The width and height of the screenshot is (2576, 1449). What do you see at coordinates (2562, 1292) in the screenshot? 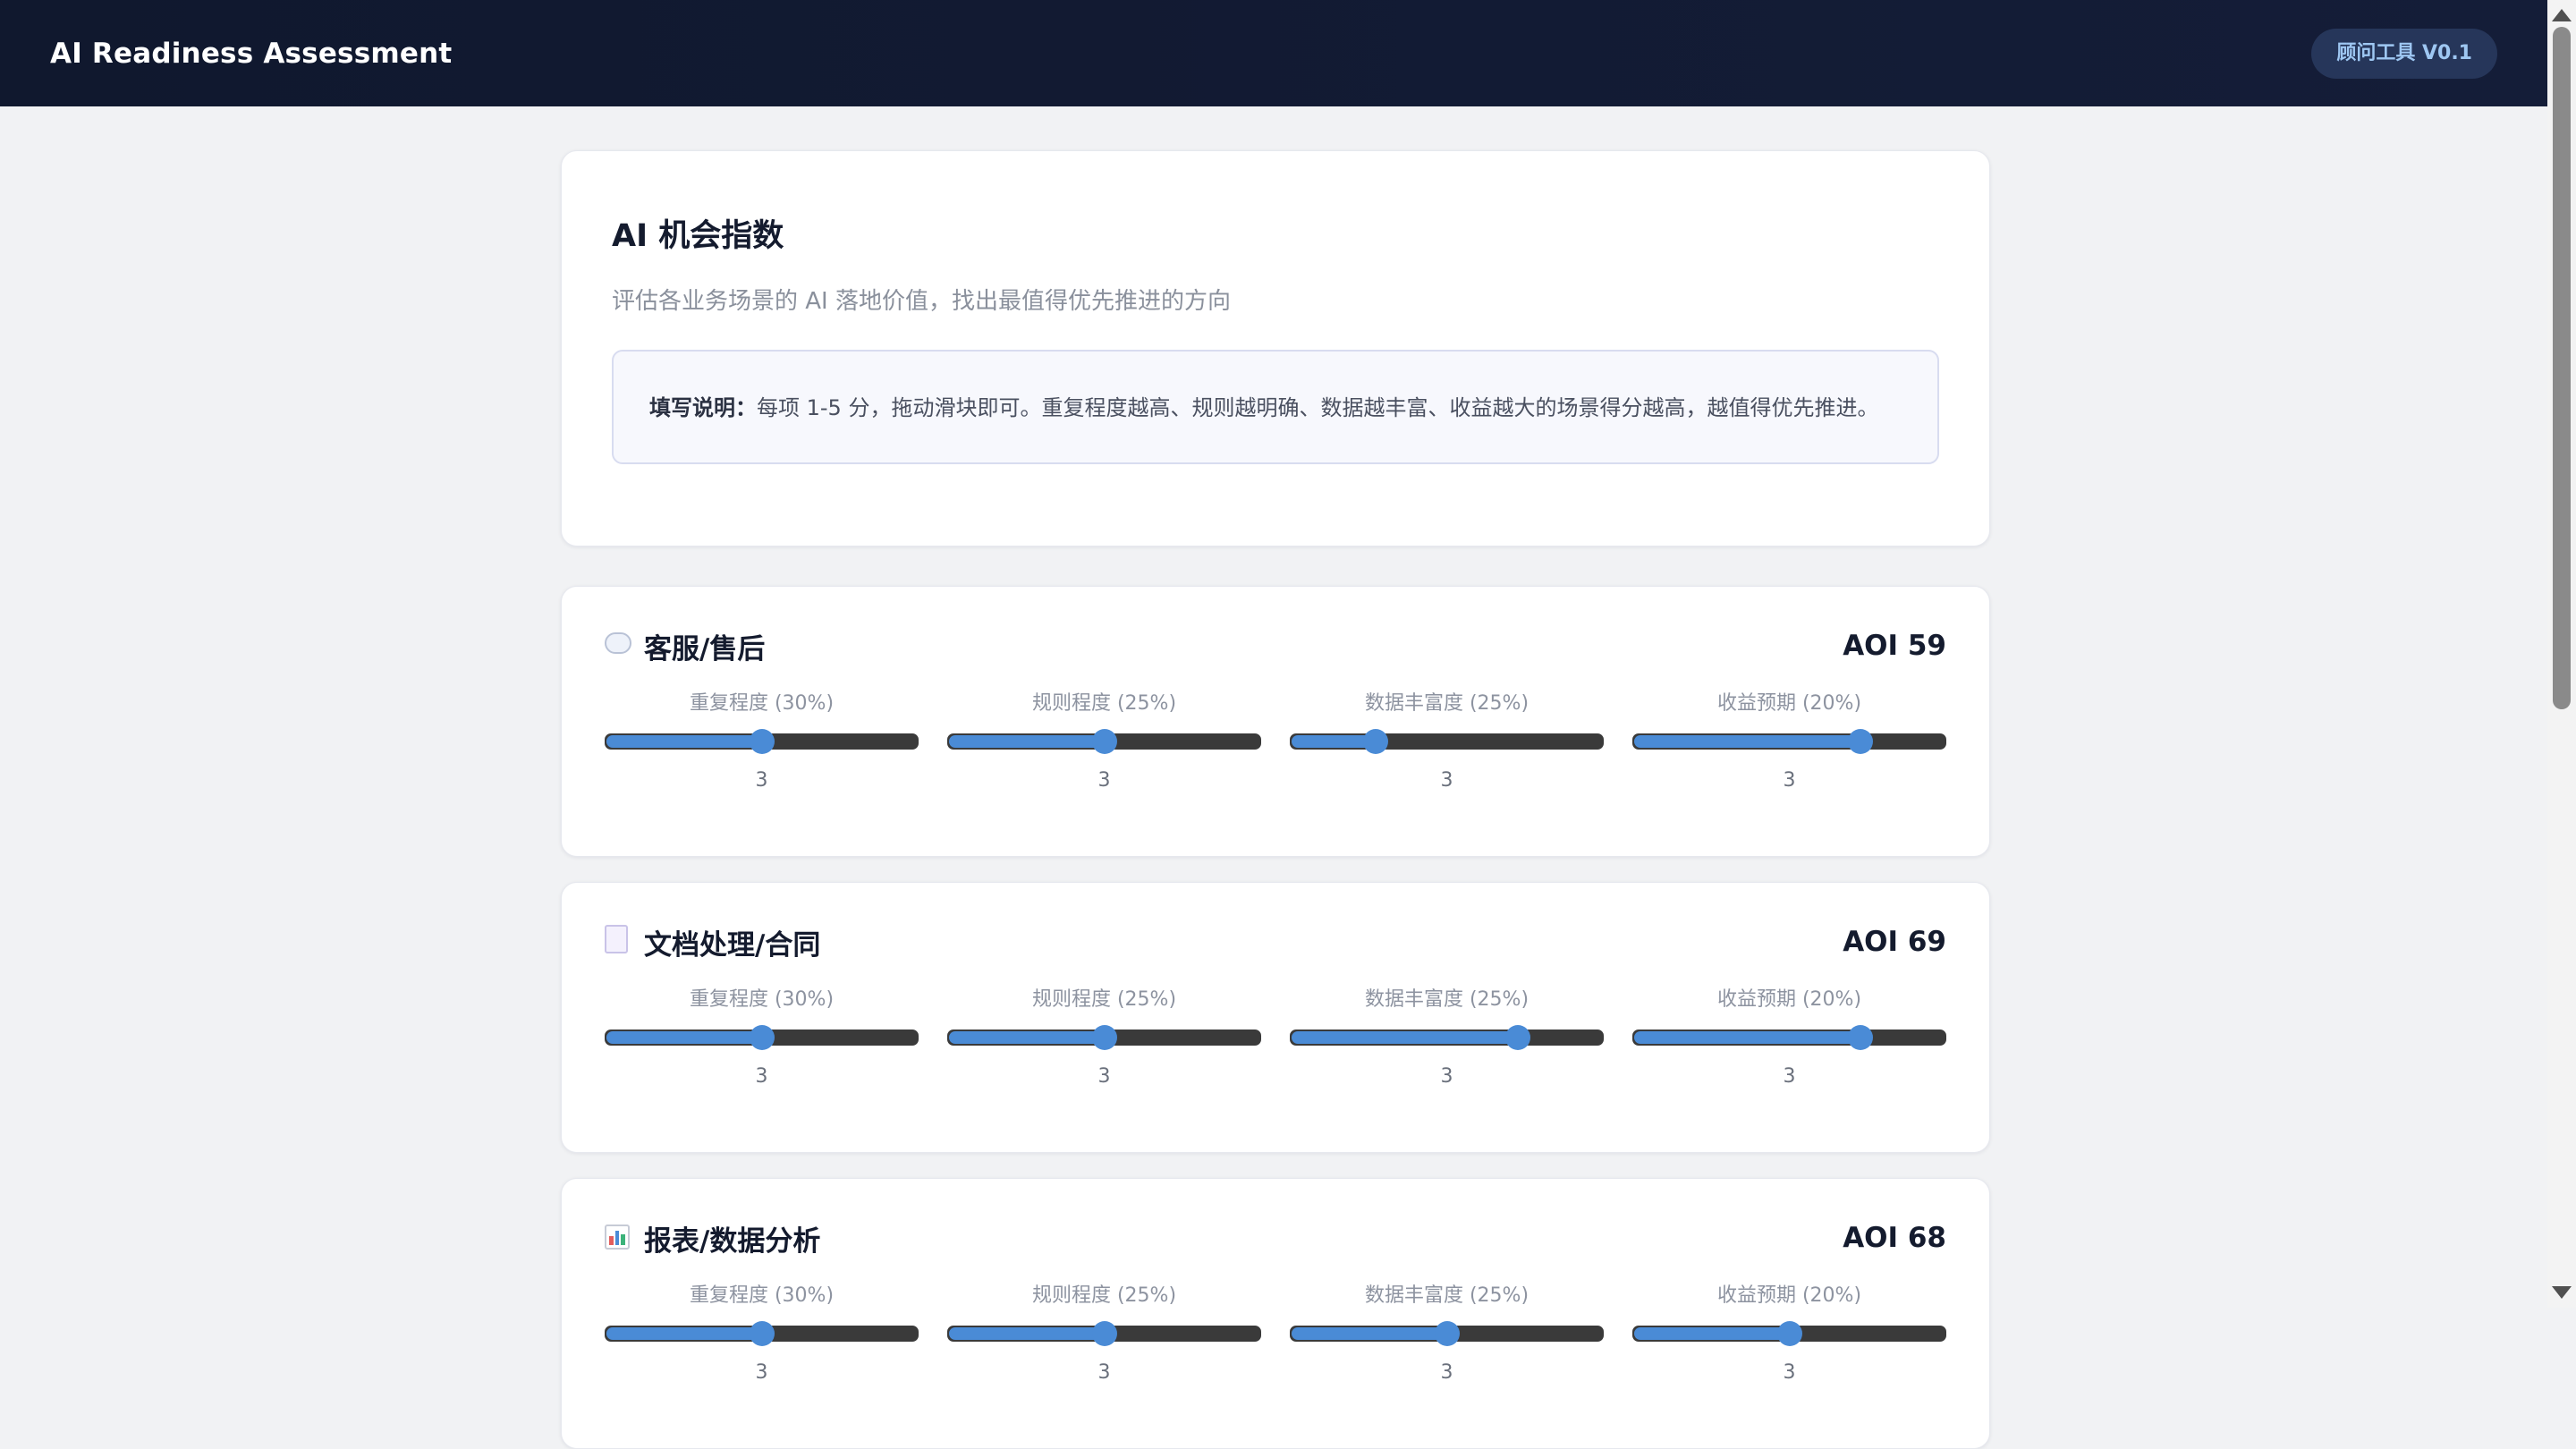
I see `scroll-down-arrow-icon` at bounding box center [2562, 1292].